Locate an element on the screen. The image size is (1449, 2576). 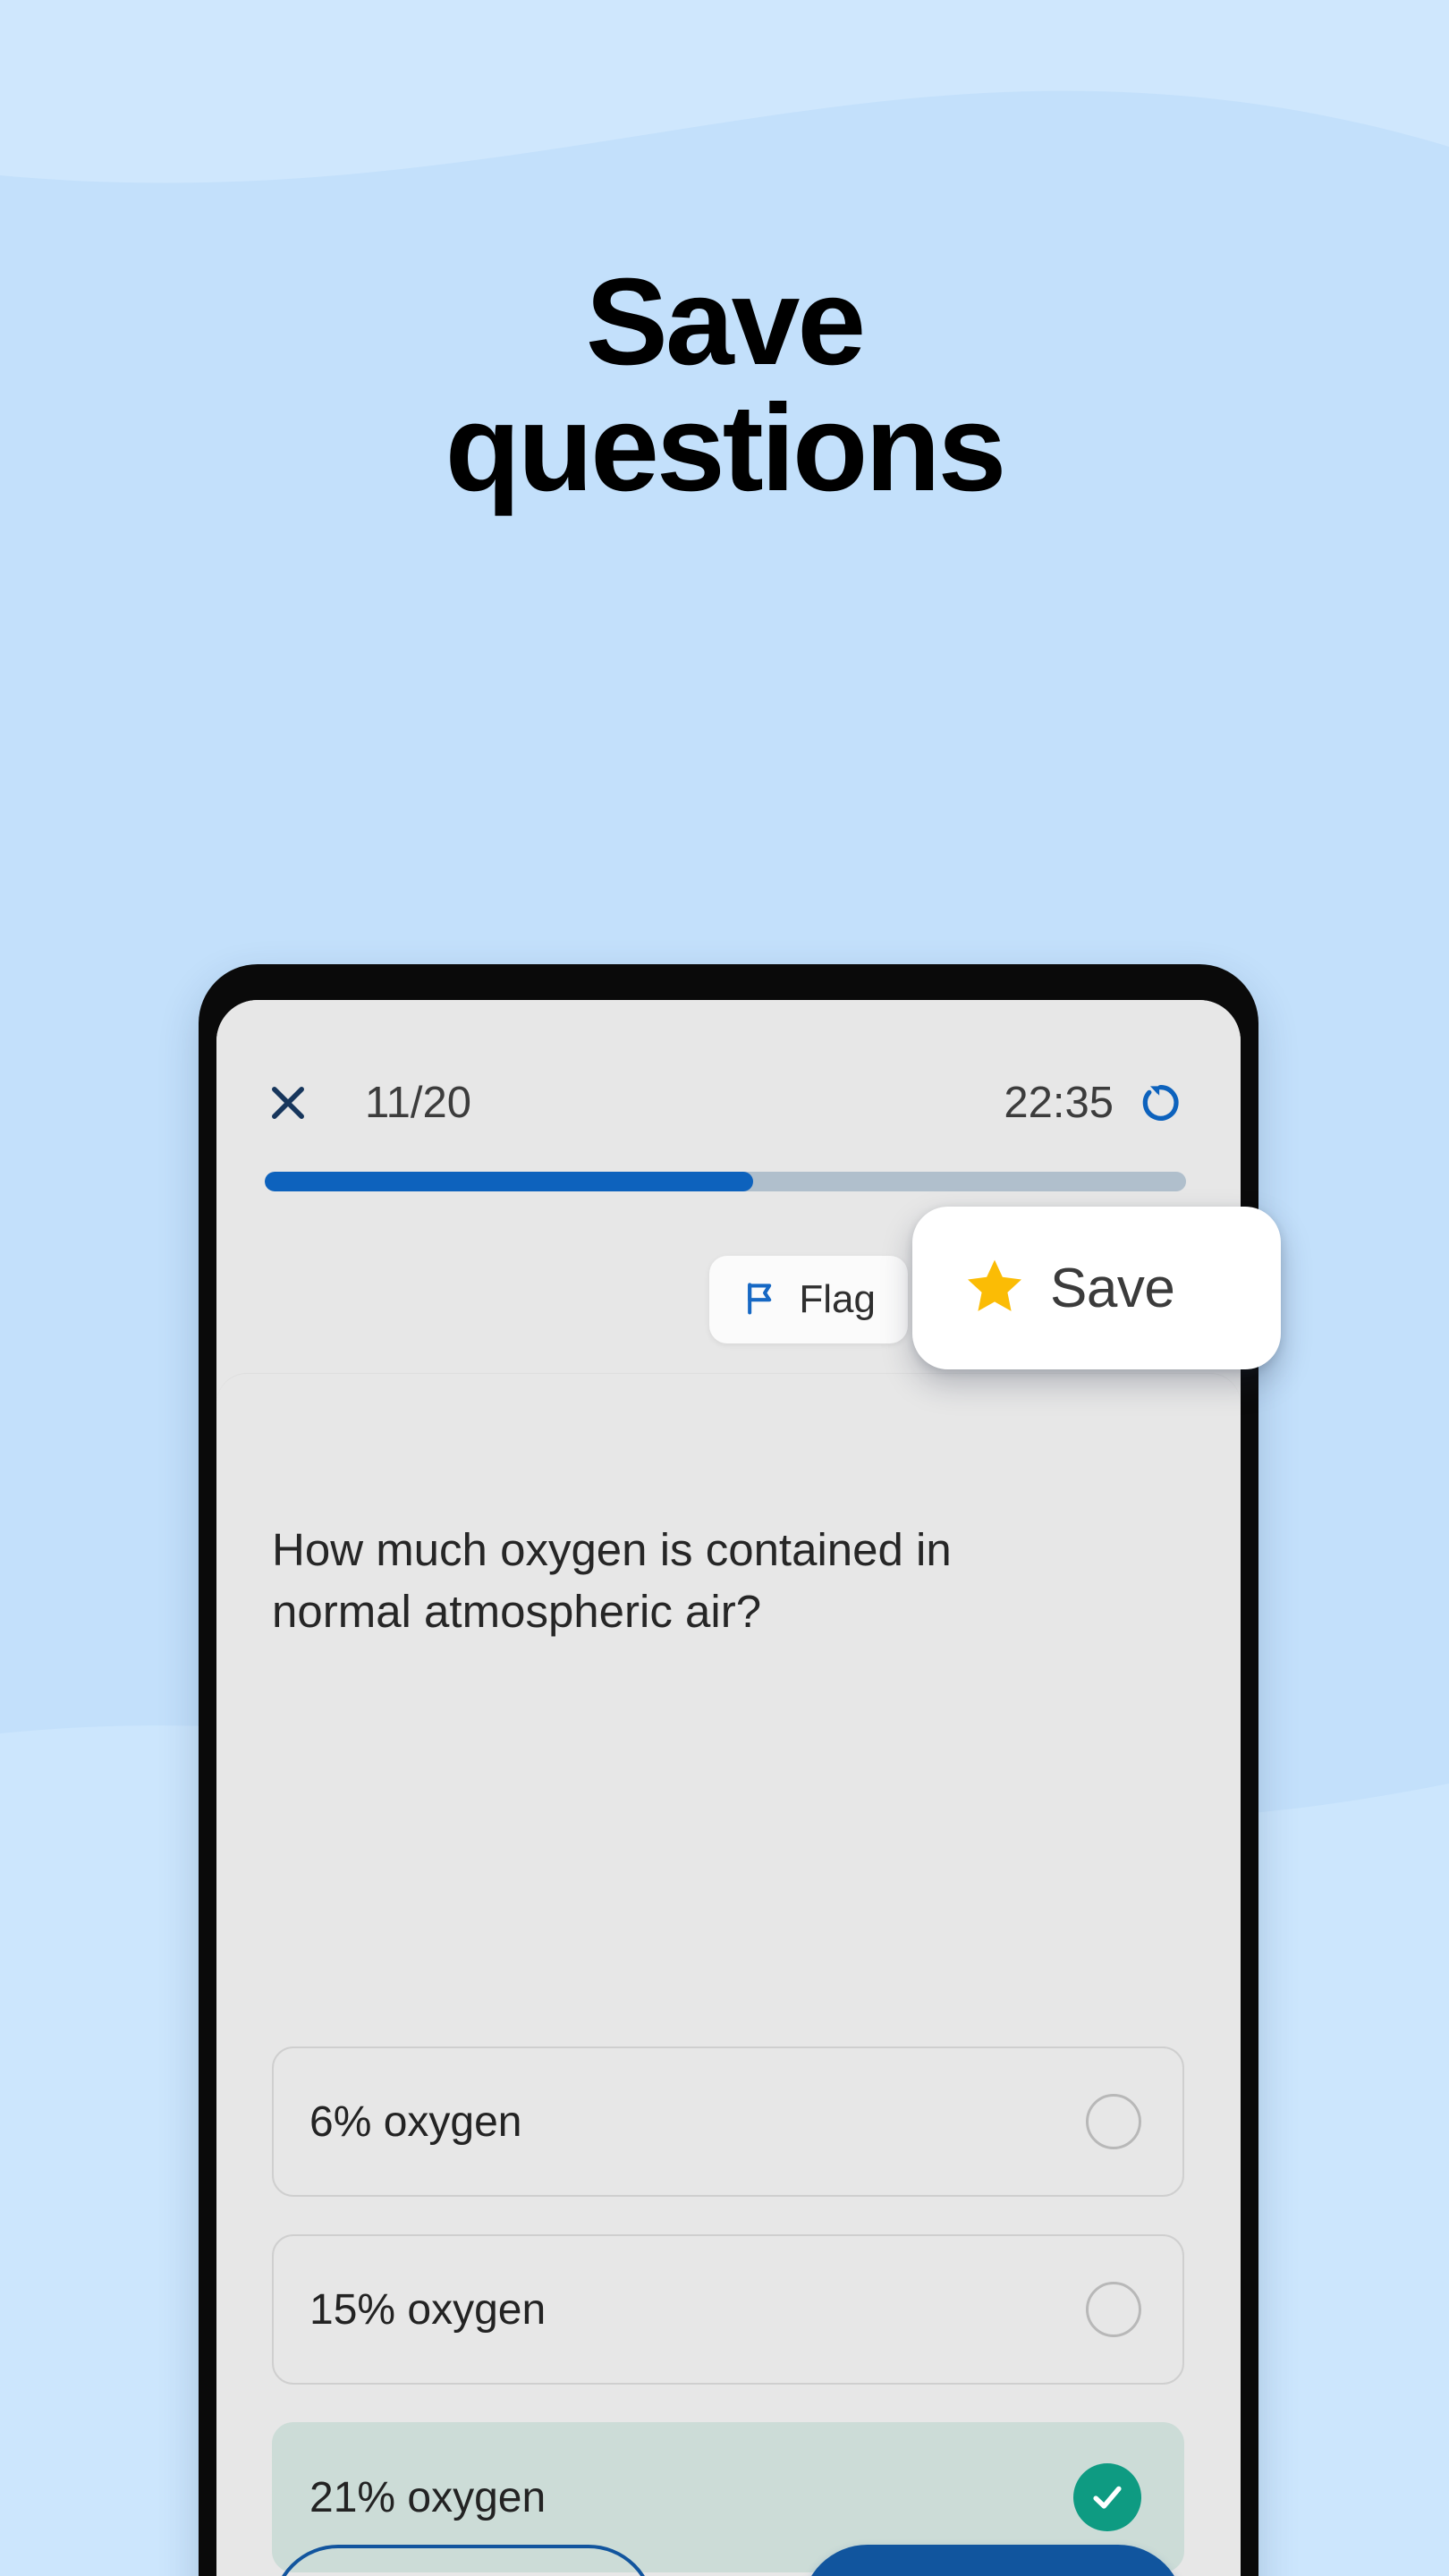
answer-option: 6% oxygen is located at coordinates (728, 2121).